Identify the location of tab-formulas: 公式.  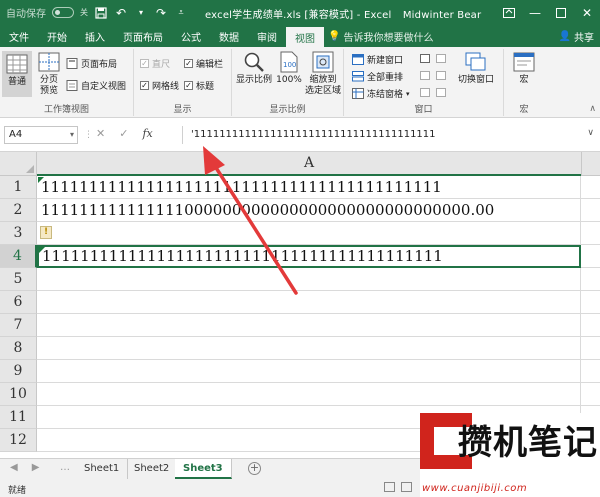
(191, 36).